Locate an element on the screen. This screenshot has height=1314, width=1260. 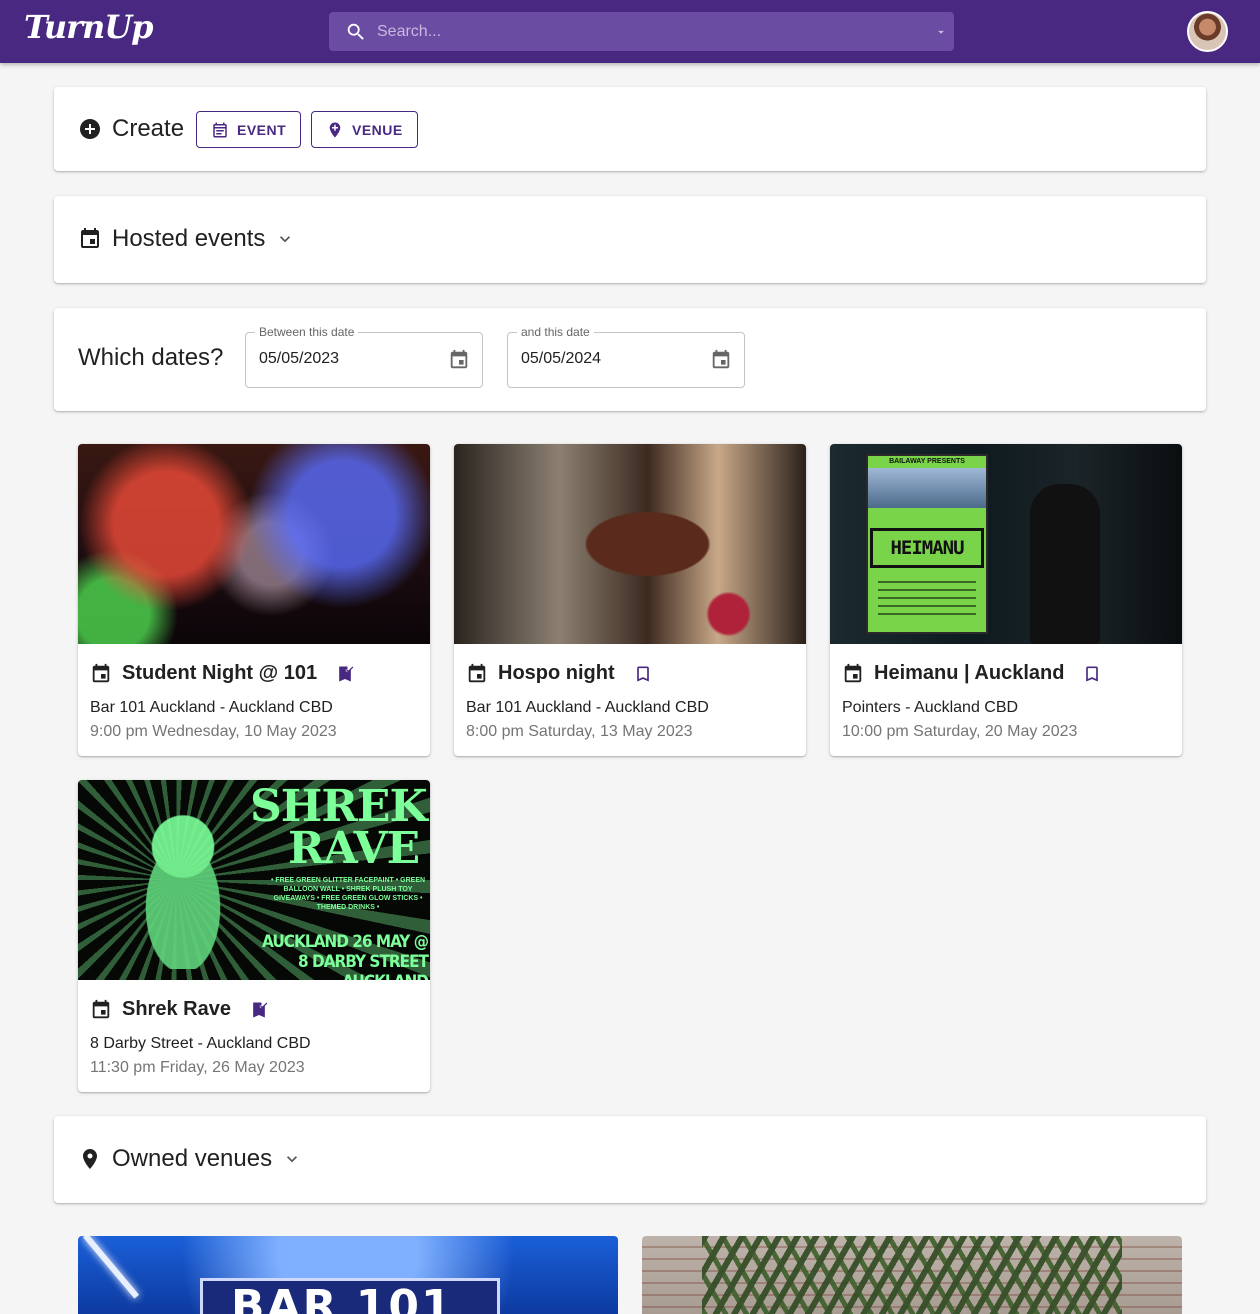
start-date-value: 05/05/2023 is located at coordinates (299, 359).